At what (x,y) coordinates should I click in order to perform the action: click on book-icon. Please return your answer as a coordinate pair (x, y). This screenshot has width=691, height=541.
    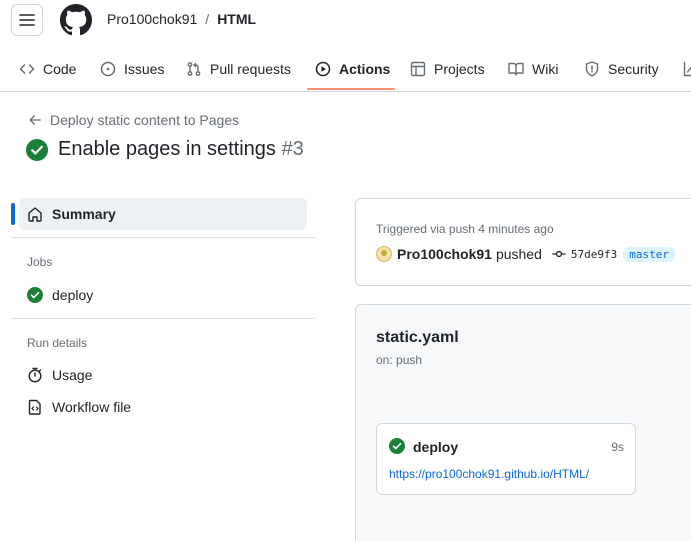
    Looking at the image, I should click on (516, 69).